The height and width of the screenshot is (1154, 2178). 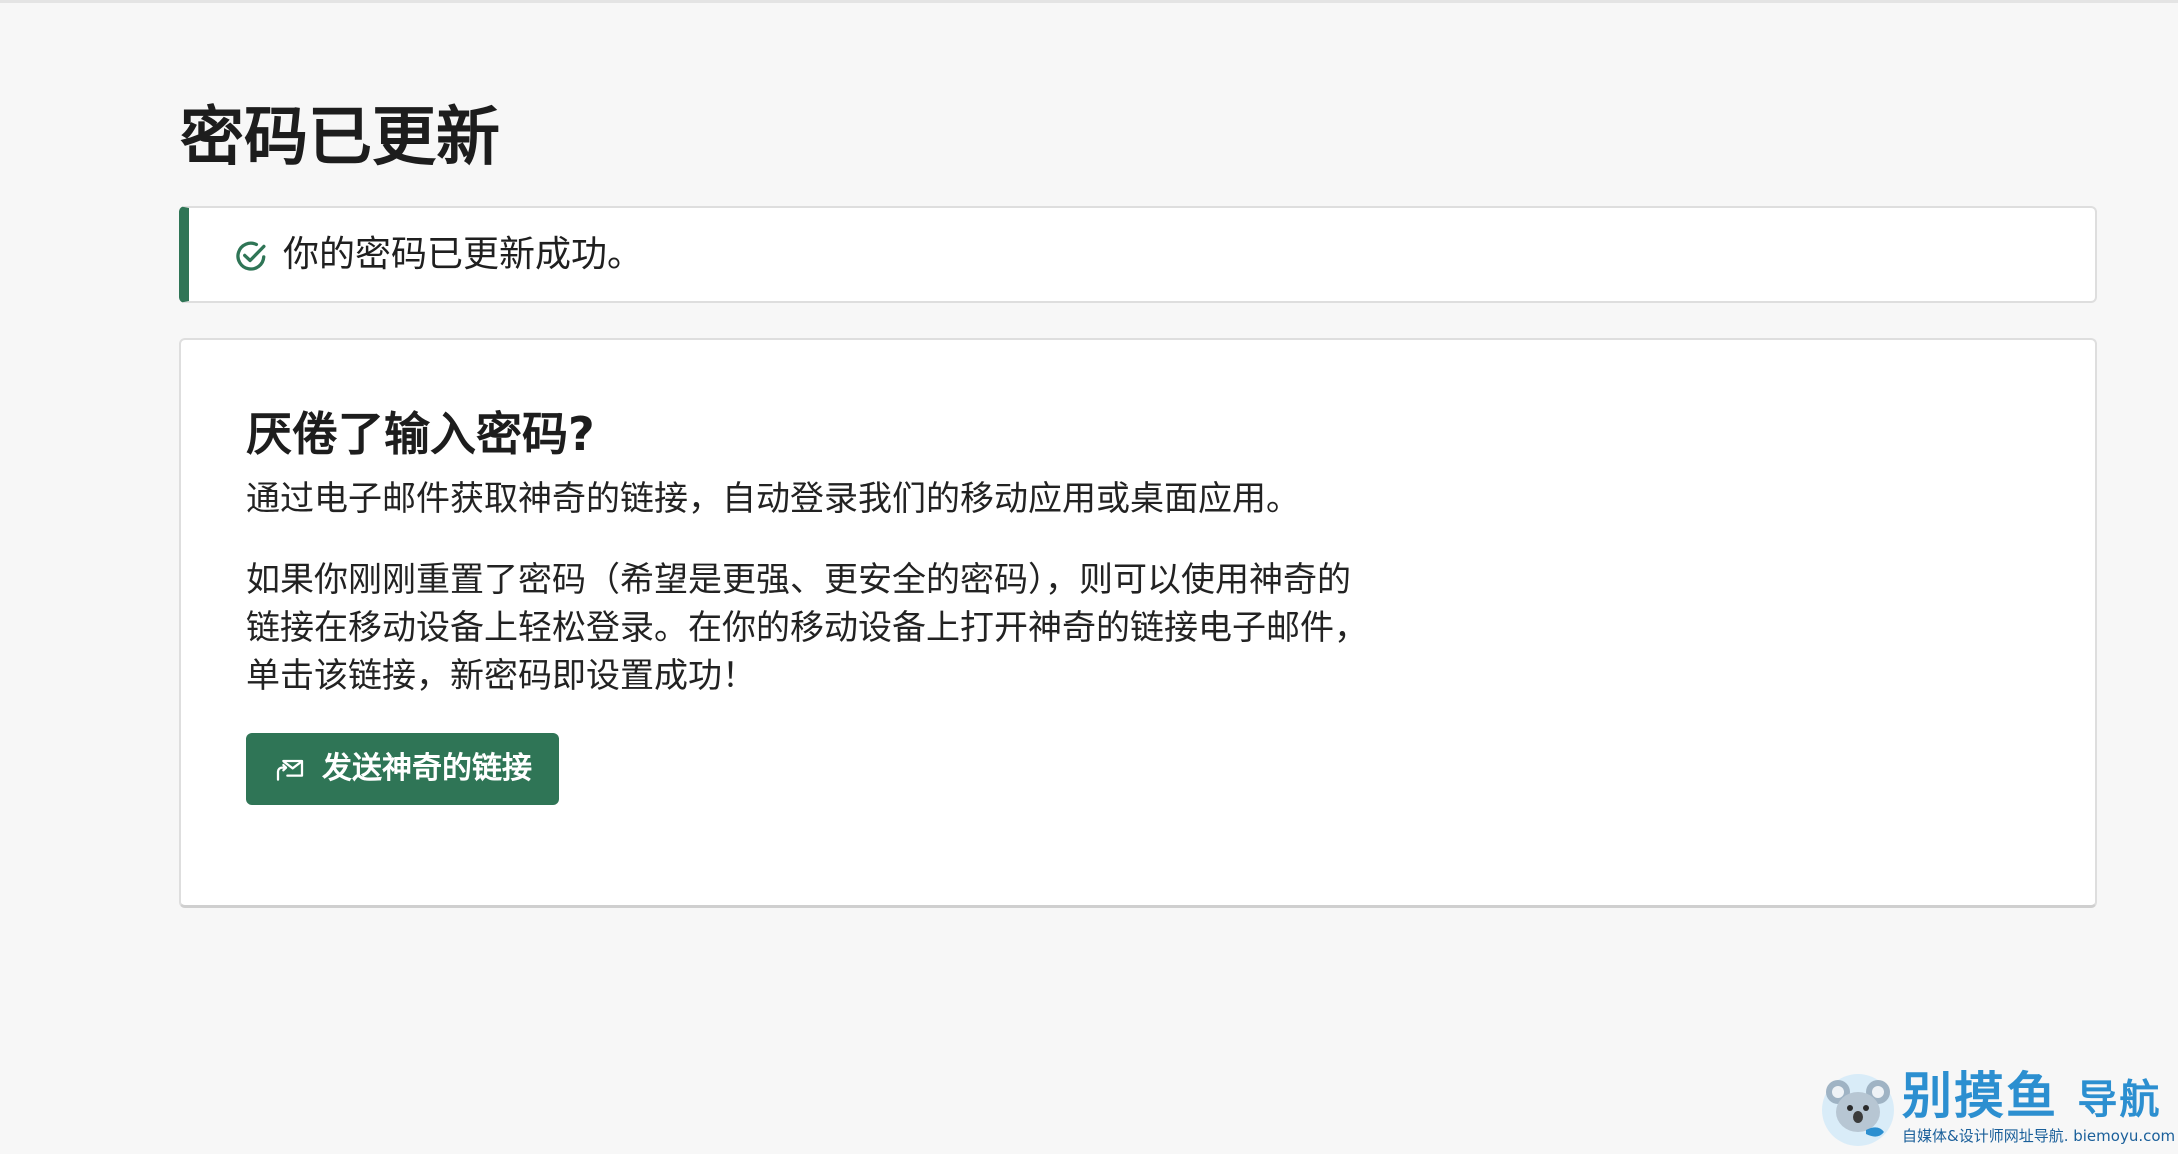 What do you see at coordinates (251, 256) in the screenshot?
I see `check-circle-icon` at bounding box center [251, 256].